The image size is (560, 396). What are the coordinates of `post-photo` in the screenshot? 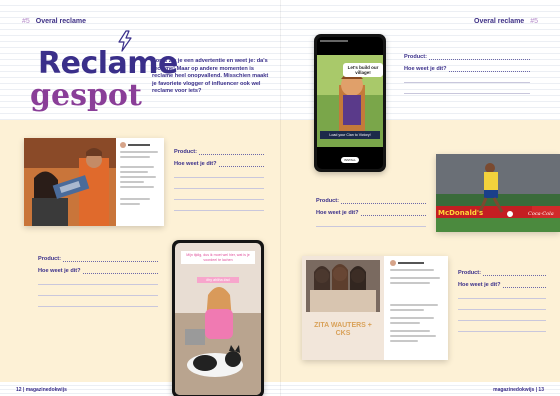 It's located at (70, 182).